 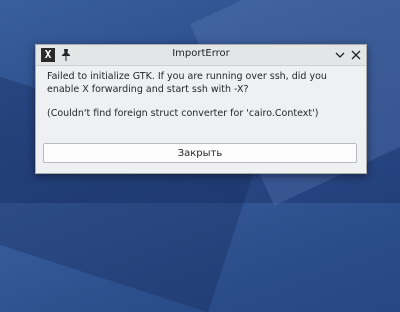 What do you see at coordinates (200, 153) in the screenshot?
I see `close-button: Закрыть` at bounding box center [200, 153].